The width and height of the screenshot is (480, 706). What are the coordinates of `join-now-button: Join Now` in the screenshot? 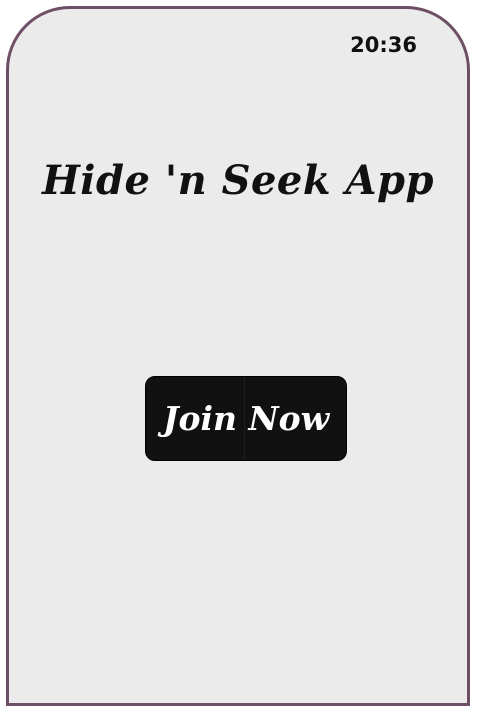 It's located at (246, 418).